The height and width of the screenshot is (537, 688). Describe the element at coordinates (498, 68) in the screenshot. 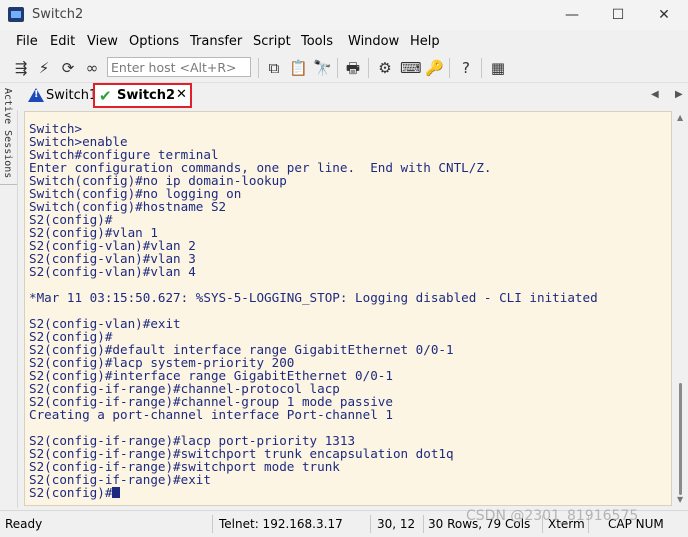

I see `sftp-icon: ▦` at that location.